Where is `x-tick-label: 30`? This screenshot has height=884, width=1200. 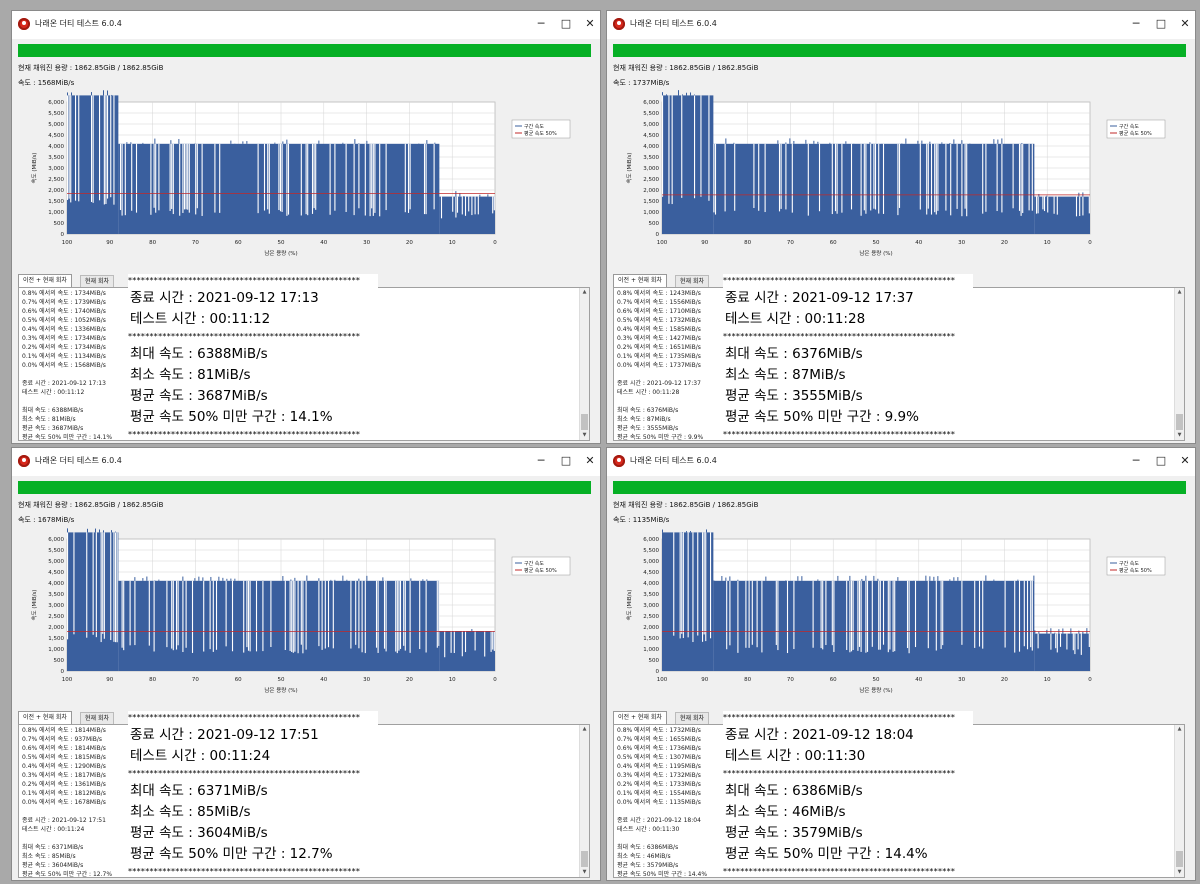 x-tick-label: 30 is located at coordinates (366, 680).